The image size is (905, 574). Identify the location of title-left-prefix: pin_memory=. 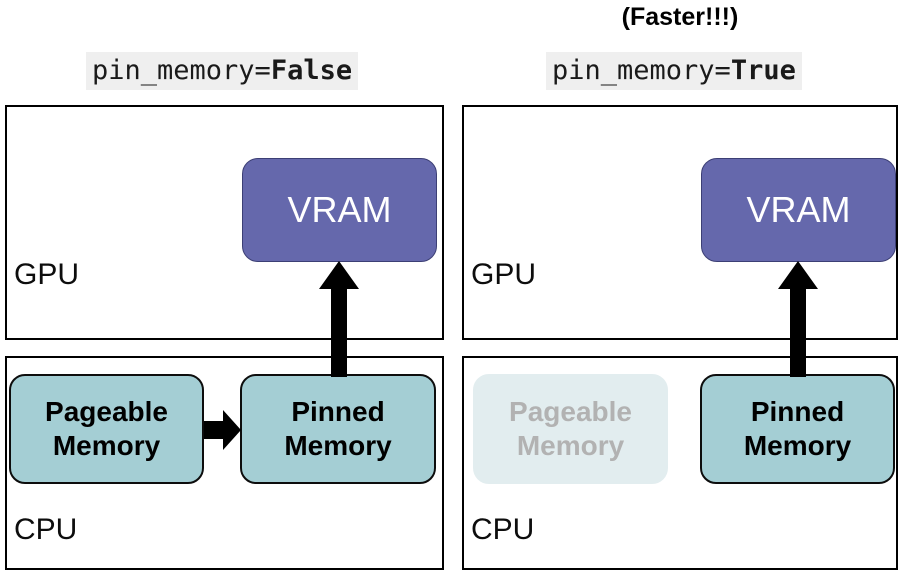
(181, 70).